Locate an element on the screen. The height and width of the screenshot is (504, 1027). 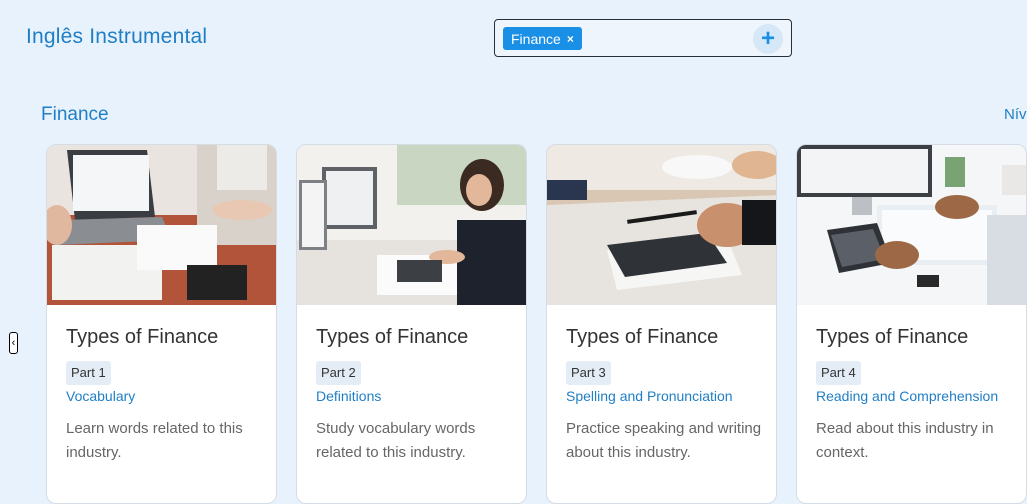
add-filter-button: + is located at coordinates (768, 39).